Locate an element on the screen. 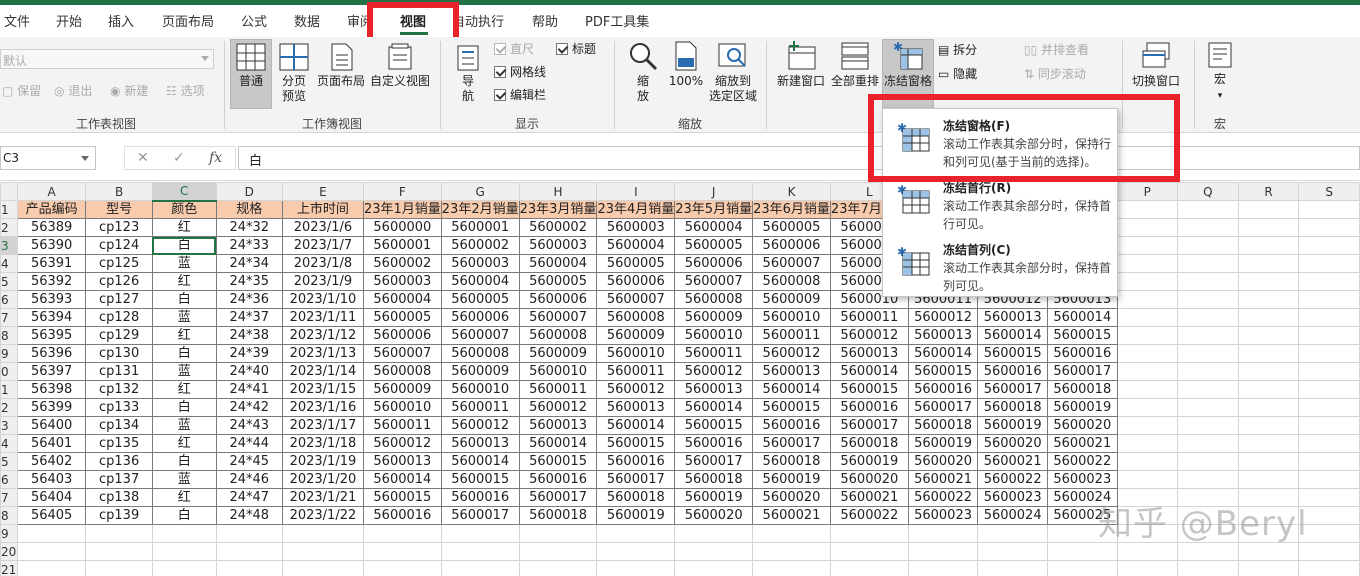 The height and width of the screenshot is (576, 1360). sync-scroll-button: ⇅ 同步滚动 is located at coordinates (1055, 74).